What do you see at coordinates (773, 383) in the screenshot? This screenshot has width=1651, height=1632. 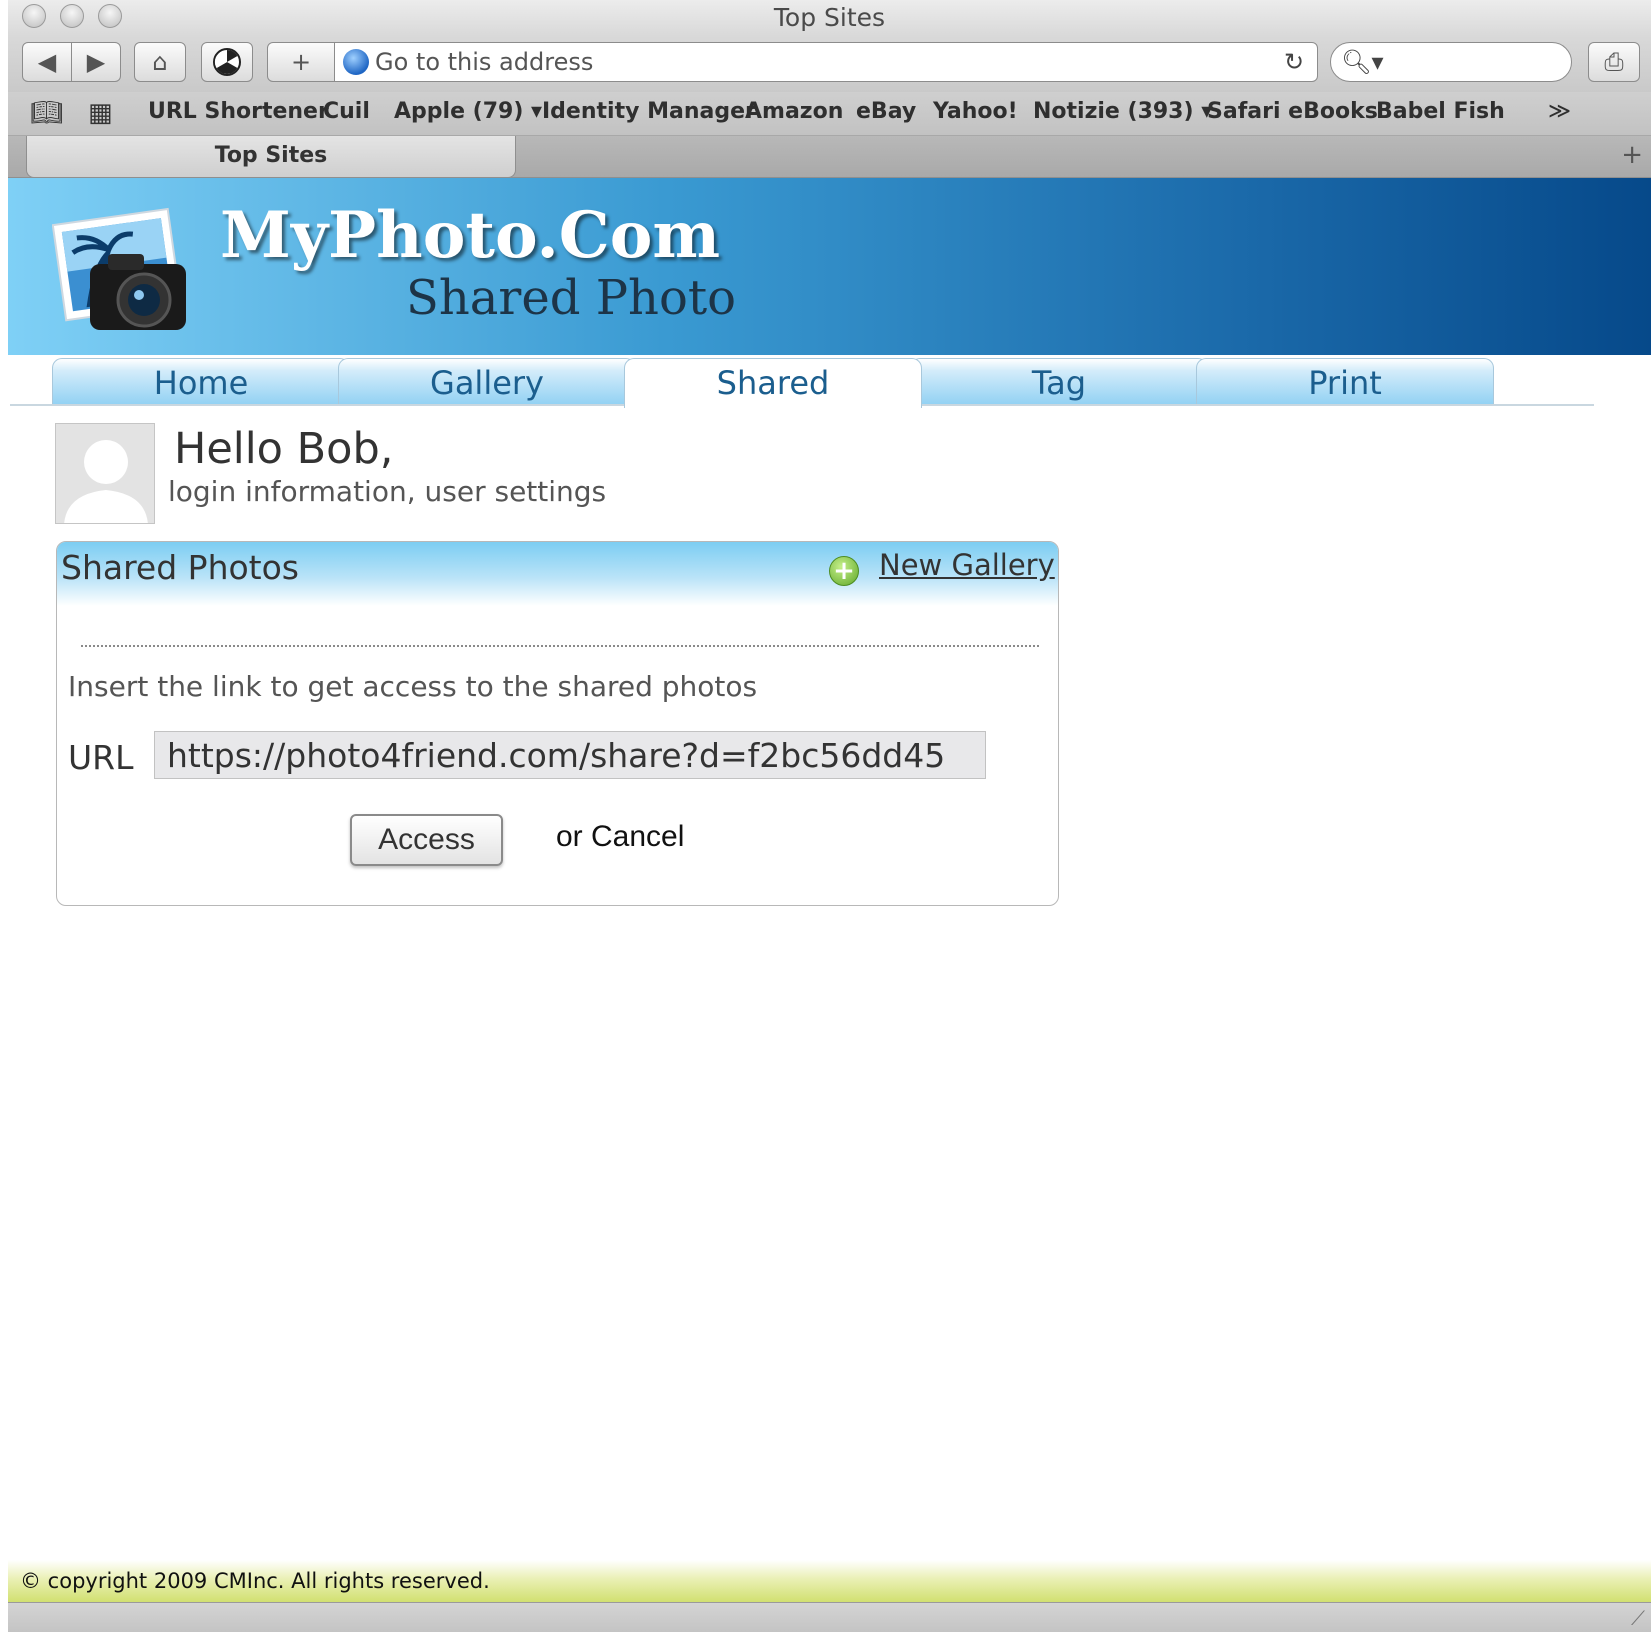 I see `tab-shared: Shared` at bounding box center [773, 383].